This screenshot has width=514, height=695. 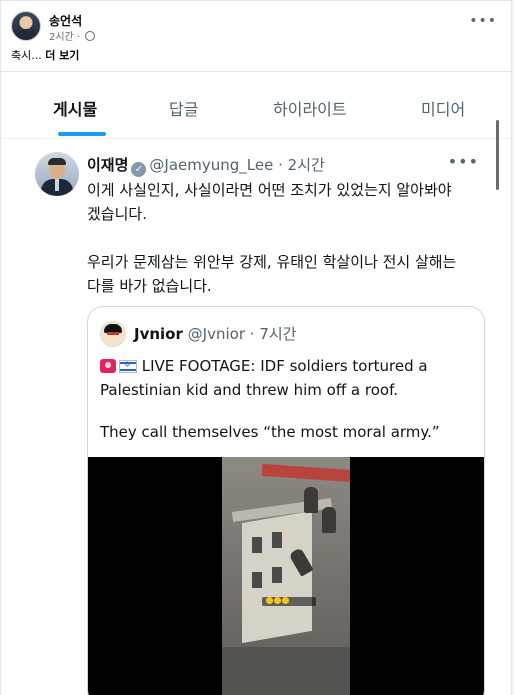 I want to click on quoted-header: Jvnior @Jvnior · 7시간, so click(x=215, y=333).